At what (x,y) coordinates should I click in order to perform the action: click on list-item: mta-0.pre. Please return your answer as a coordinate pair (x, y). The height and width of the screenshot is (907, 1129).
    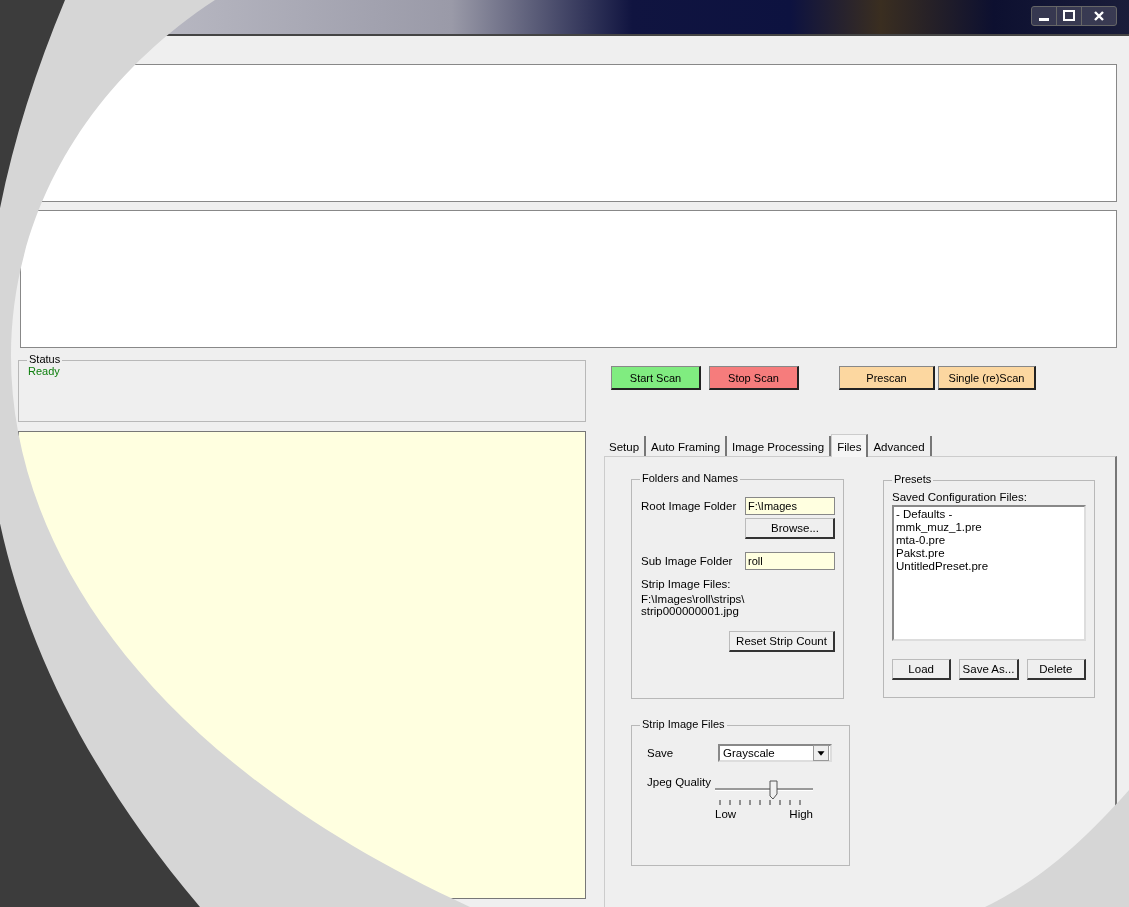
    Looking at the image, I should click on (989, 540).